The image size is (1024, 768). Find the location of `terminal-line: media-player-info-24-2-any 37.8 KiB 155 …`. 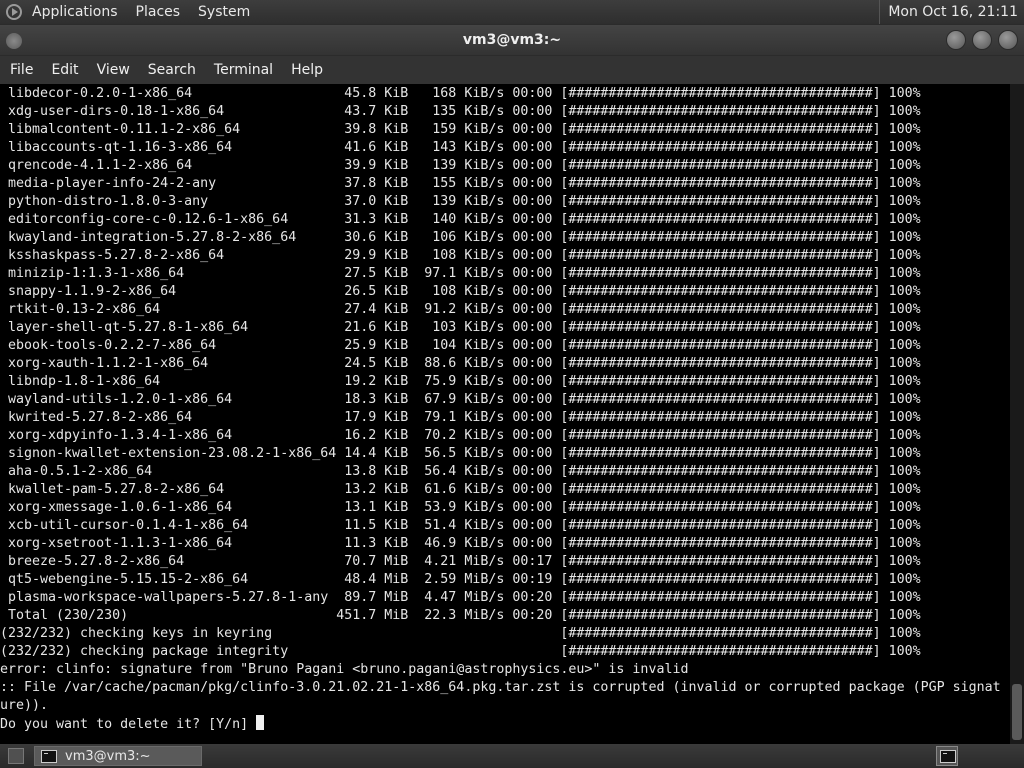

terminal-line: media-player-info-24-2-any 37.8 KiB 155 … is located at coordinates (460, 183).